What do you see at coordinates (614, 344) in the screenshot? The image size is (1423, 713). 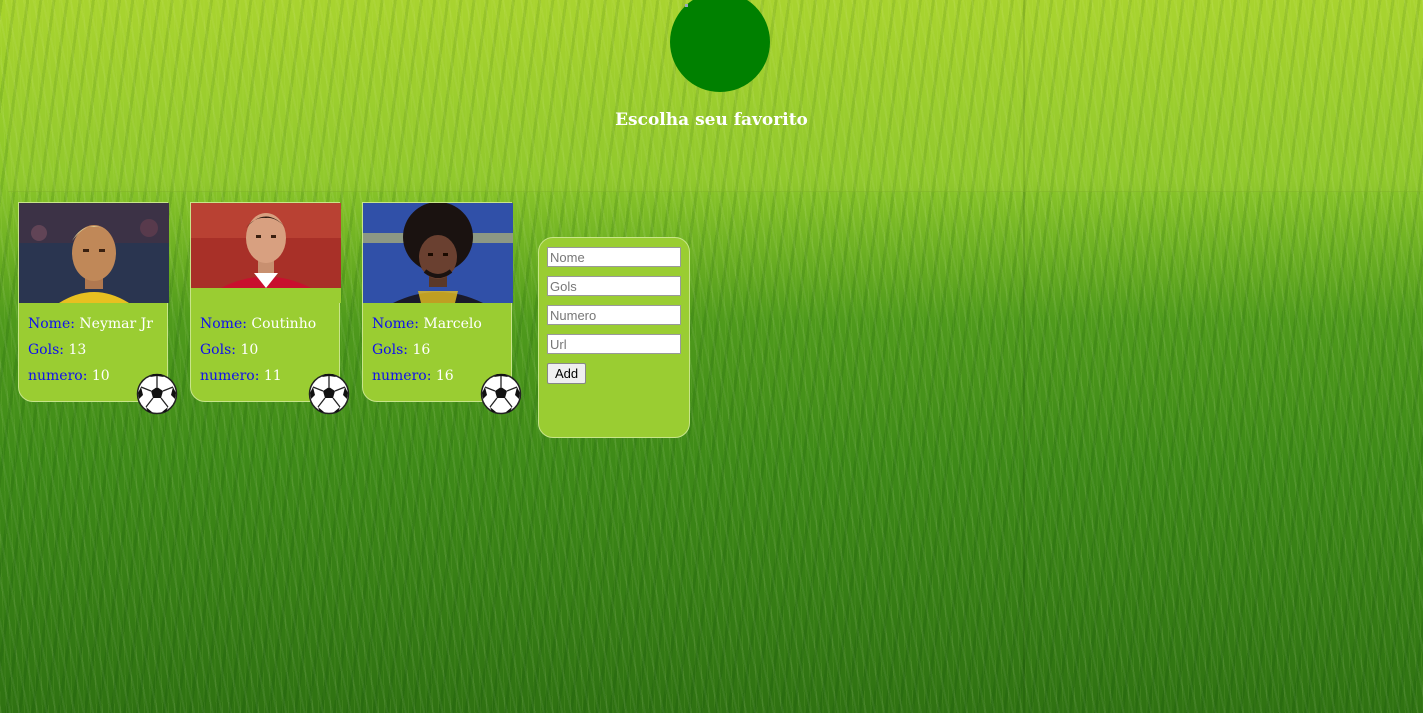 I see `url-input` at bounding box center [614, 344].